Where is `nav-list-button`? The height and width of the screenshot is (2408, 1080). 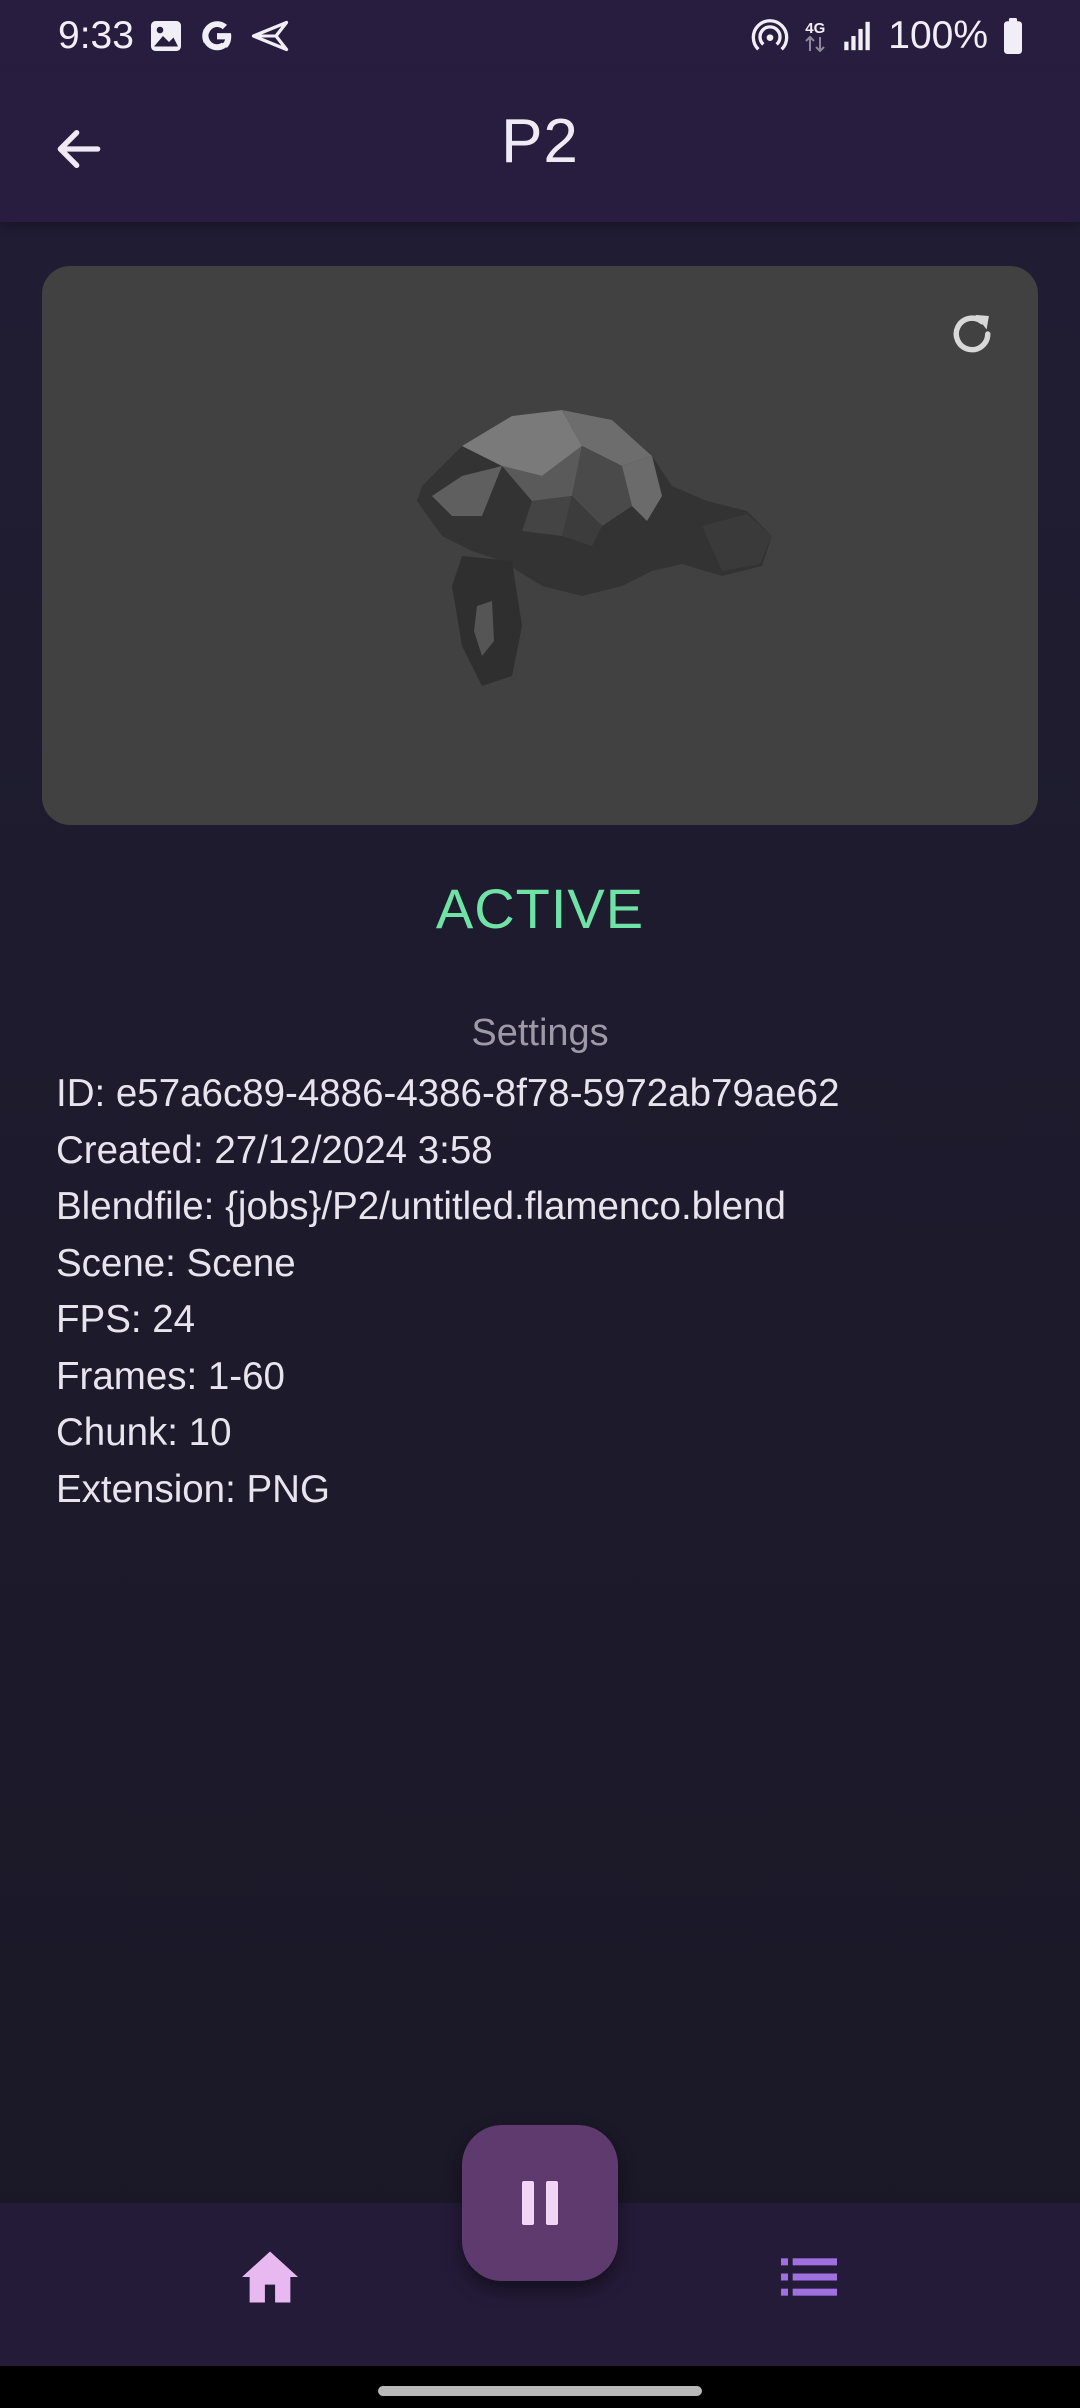 nav-list-button is located at coordinates (809, 2277).